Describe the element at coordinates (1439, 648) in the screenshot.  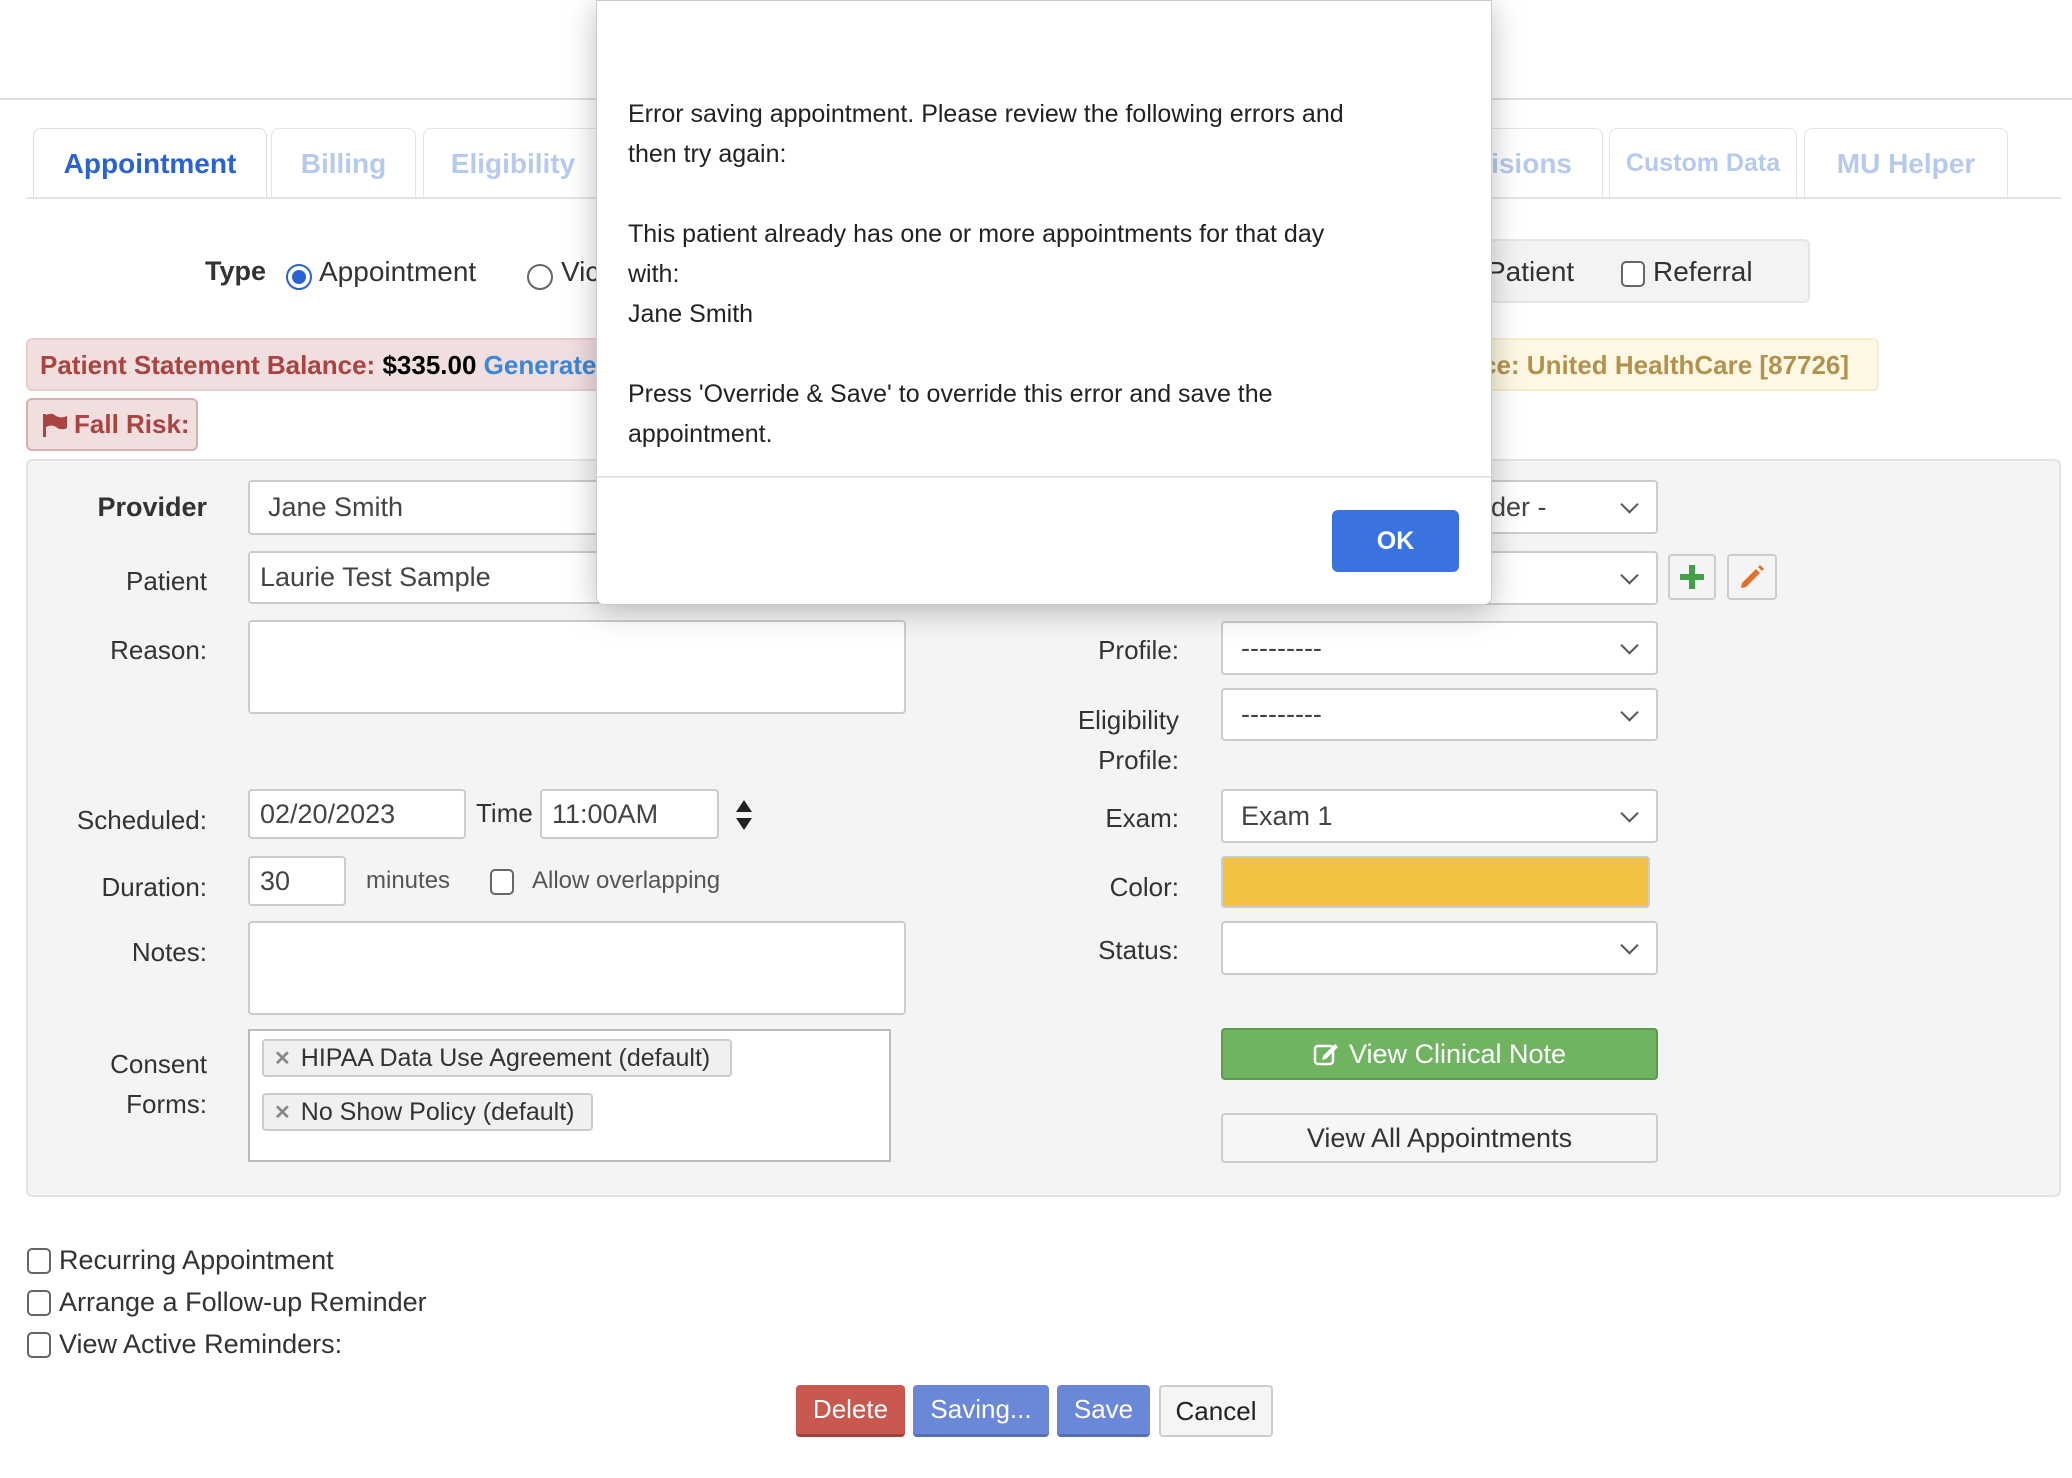
I see `profile-select: ---------` at that location.